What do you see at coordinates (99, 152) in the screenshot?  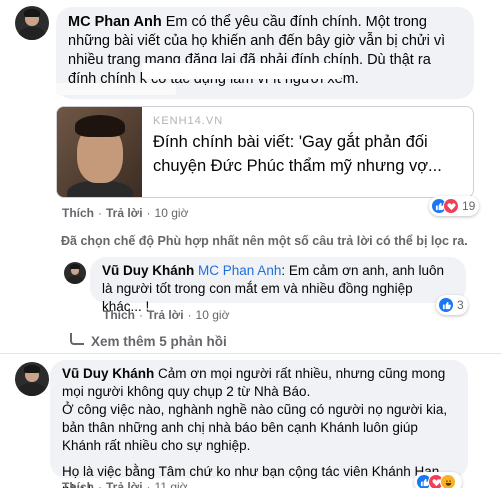 I see `link-thumbnail` at bounding box center [99, 152].